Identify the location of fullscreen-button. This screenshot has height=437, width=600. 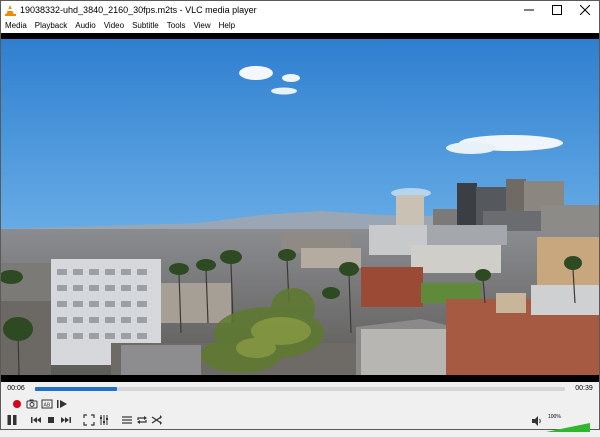
(89, 420).